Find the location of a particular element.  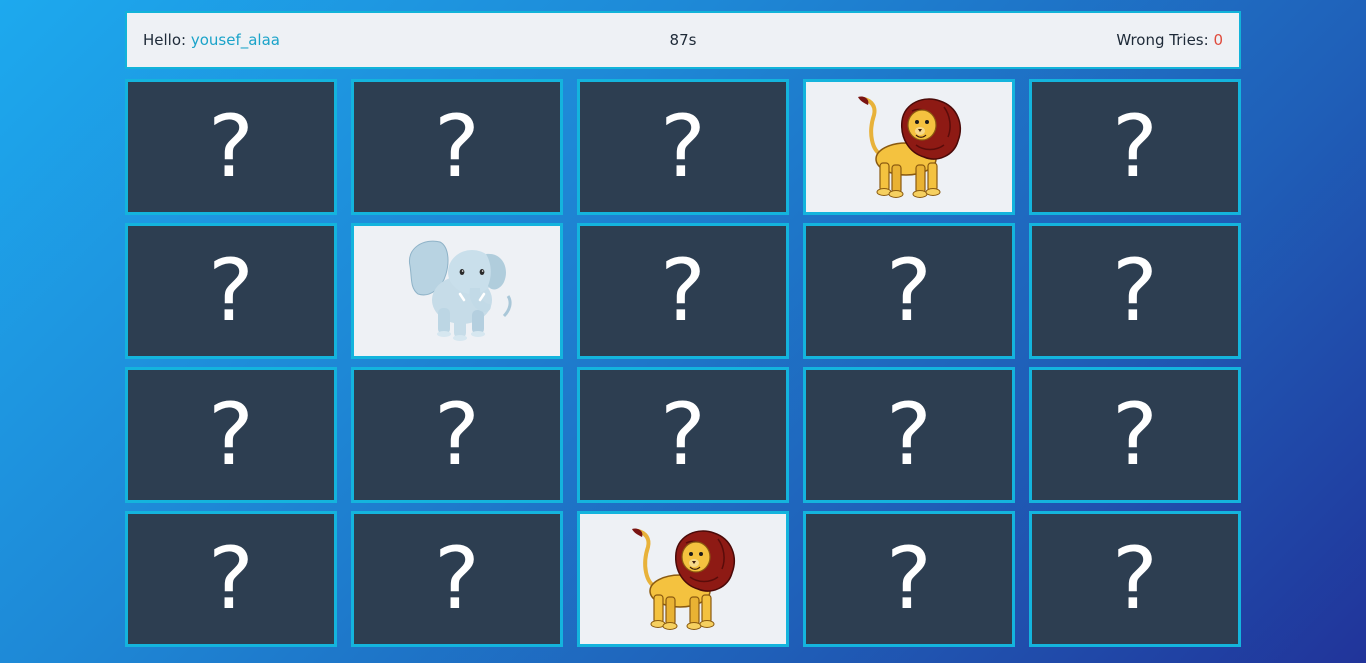

card-r3-c4: ? is located at coordinates (909, 435).